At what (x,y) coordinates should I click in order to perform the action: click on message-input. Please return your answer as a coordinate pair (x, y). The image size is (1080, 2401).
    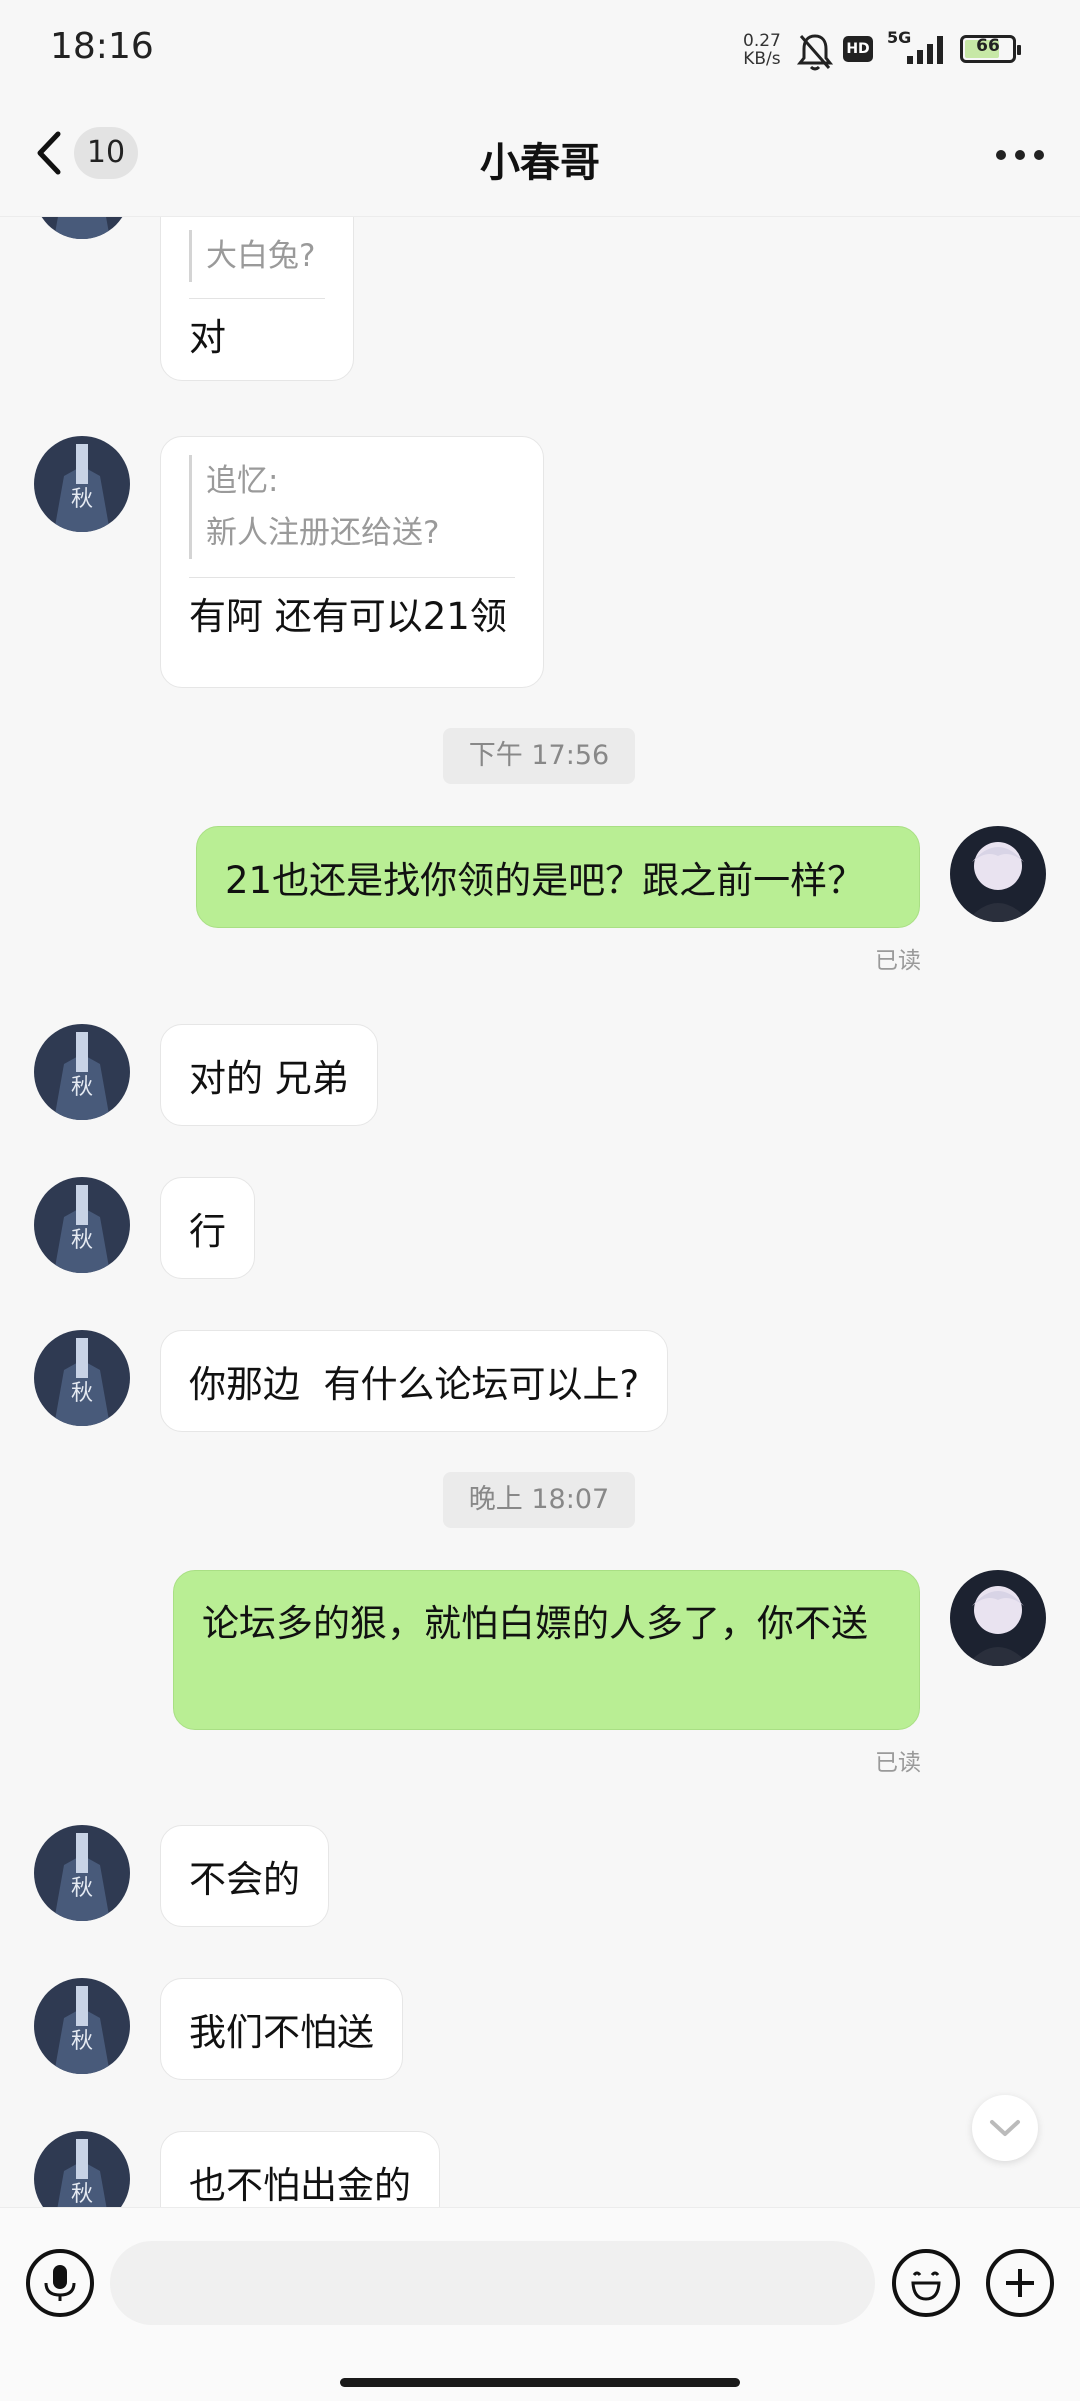
    Looking at the image, I should click on (492, 2283).